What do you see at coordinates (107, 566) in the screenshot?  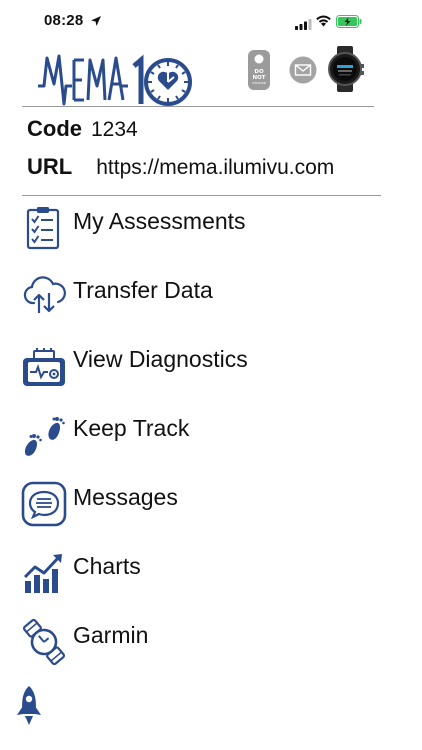 I see `menu-item-label: Charts` at bounding box center [107, 566].